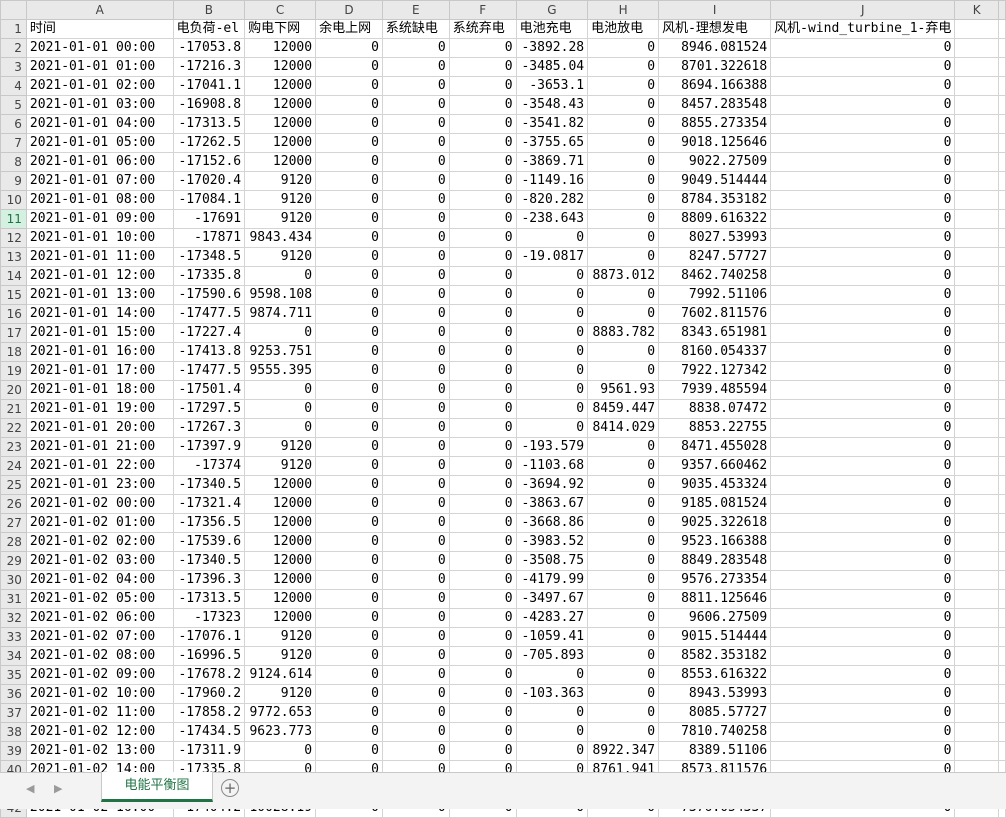 The height and width of the screenshot is (818, 1006). I want to click on next-sheet-icon: ▶, so click(58, 788).